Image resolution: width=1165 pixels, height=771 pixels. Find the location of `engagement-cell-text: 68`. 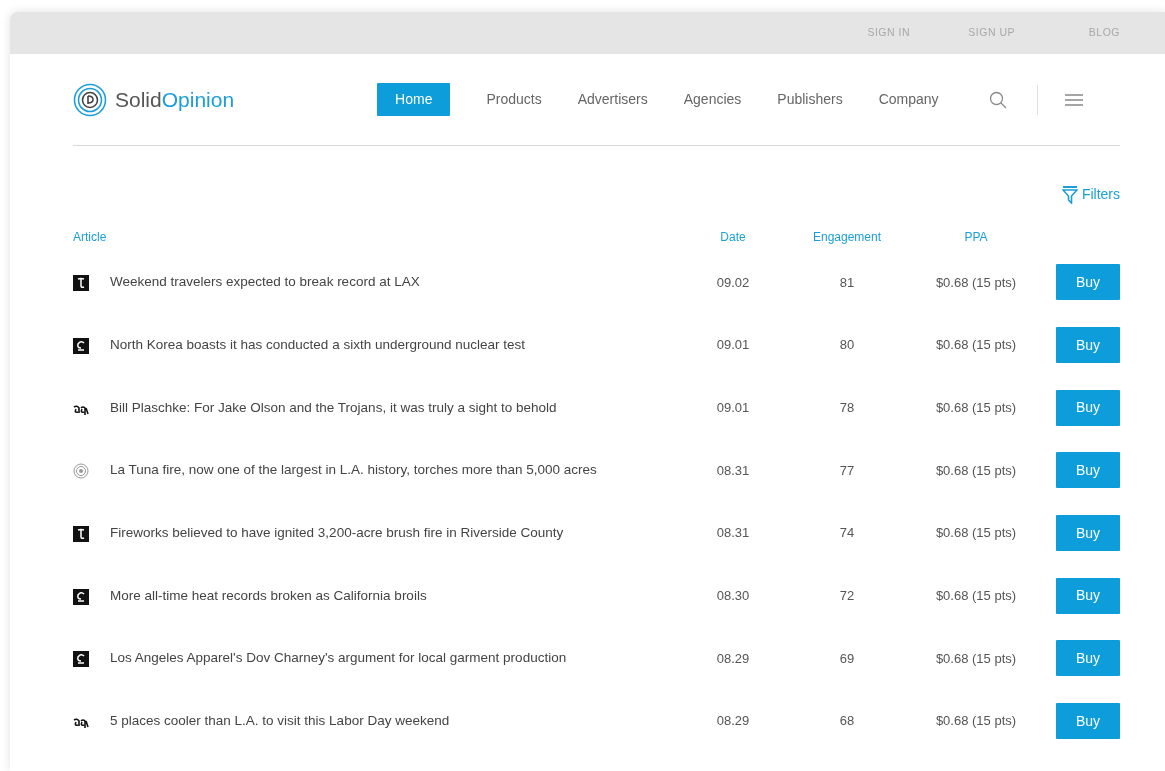

engagement-cell-text: 68 is located at coordinates (847, 721).